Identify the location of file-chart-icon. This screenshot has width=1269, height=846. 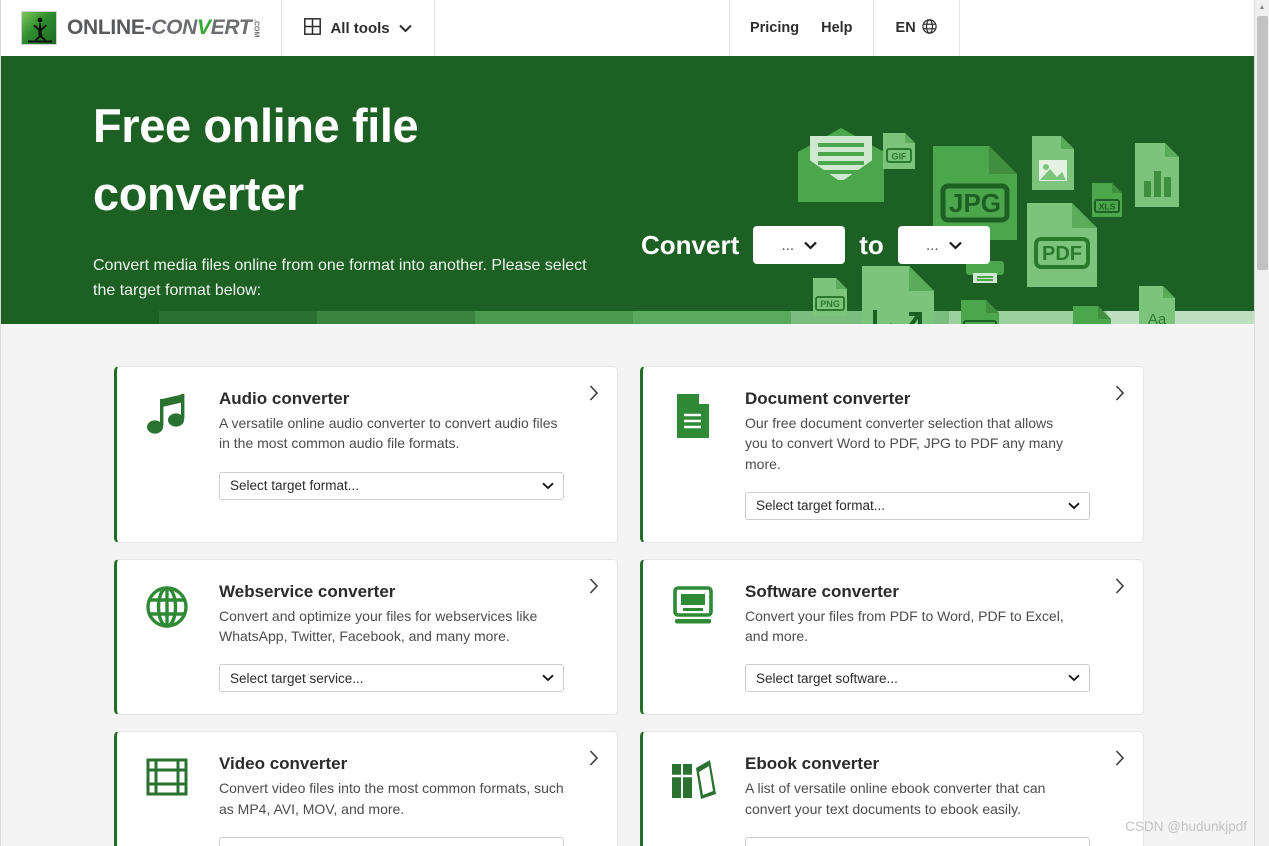
(1157, 175).